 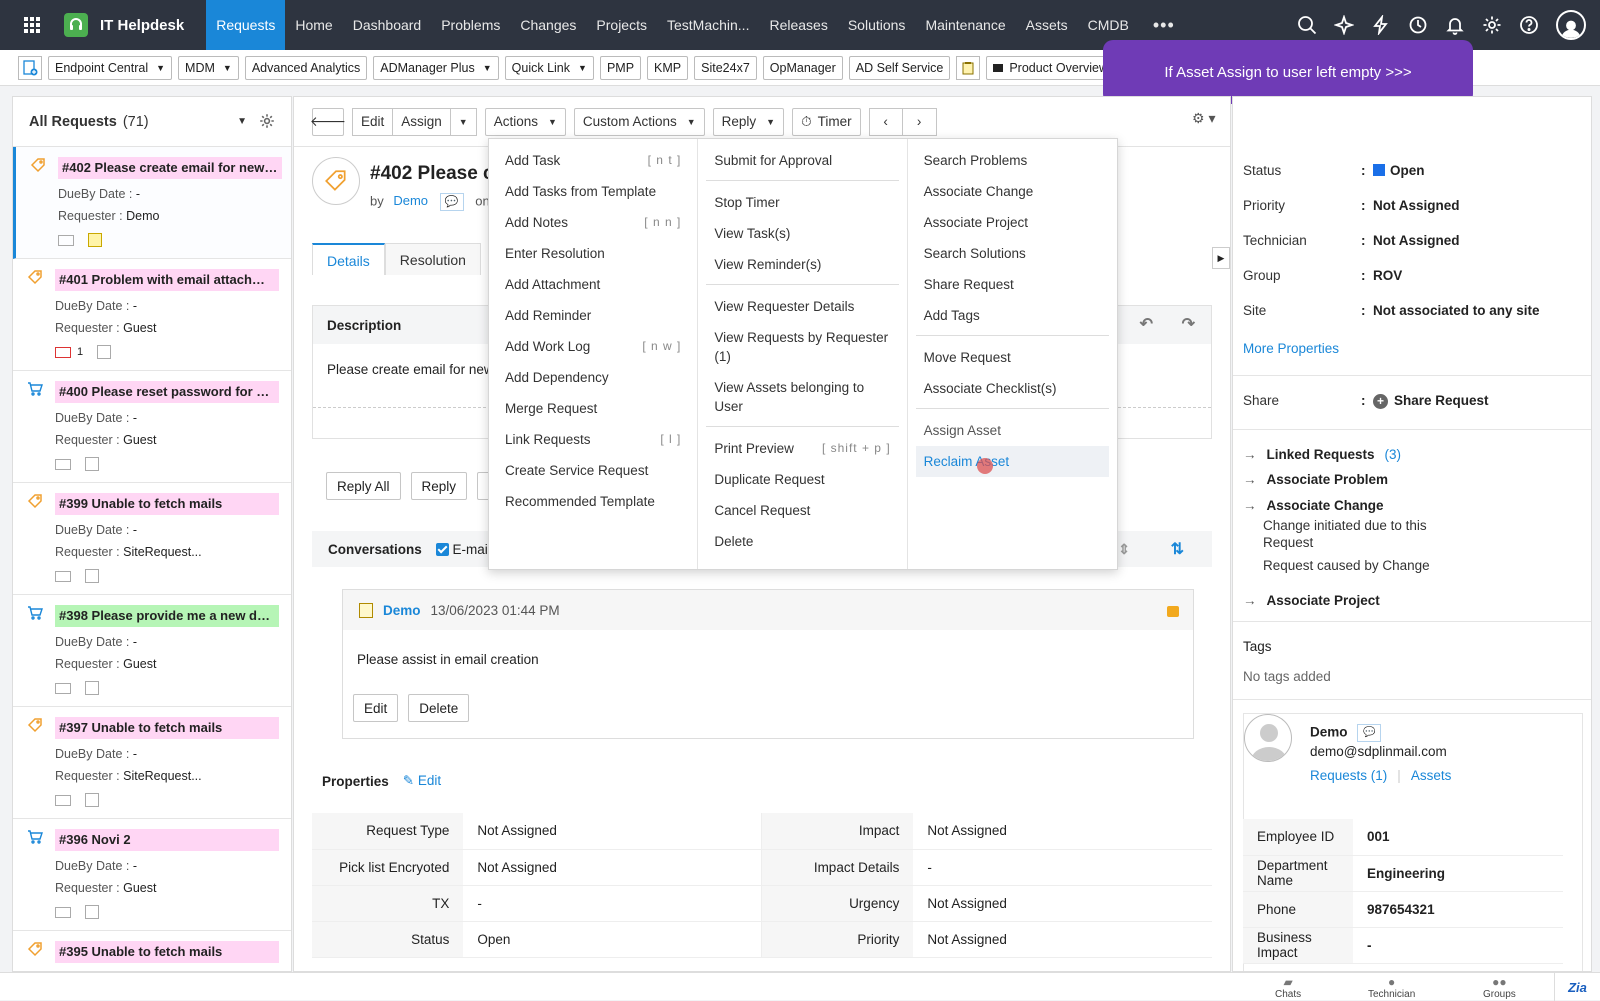 What do you see at coordinates (748, 121) in the screenshot?
I see `reply-button: Reply ▼` at bounding box center [748, 121].